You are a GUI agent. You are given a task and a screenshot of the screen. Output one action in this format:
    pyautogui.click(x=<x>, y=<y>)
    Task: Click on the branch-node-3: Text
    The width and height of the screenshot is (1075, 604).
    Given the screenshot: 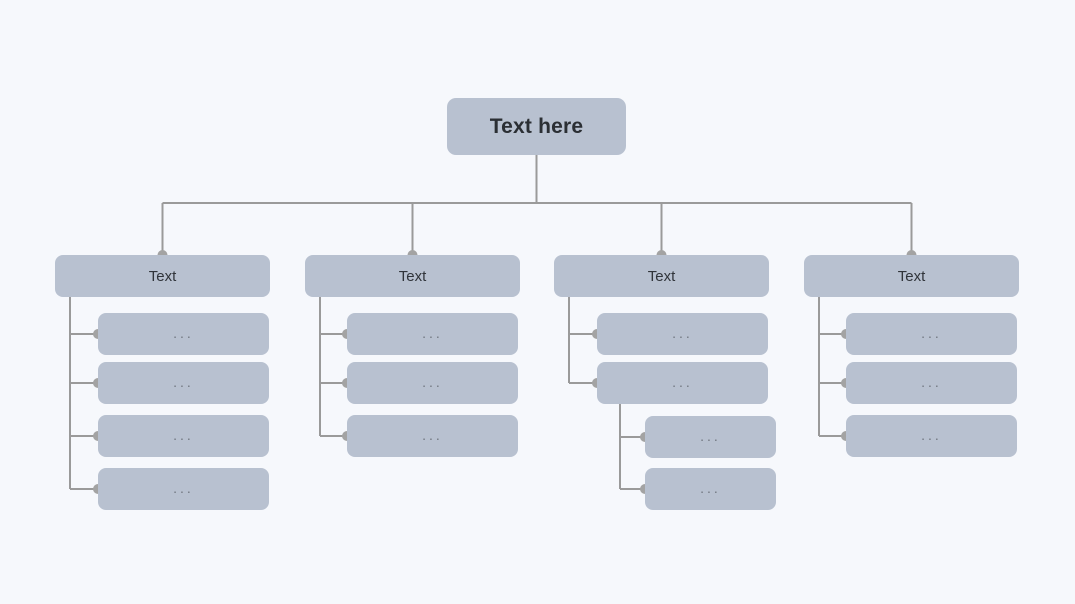 What is the action you would take?
    pyautogui.click(x=661, y=276)
    